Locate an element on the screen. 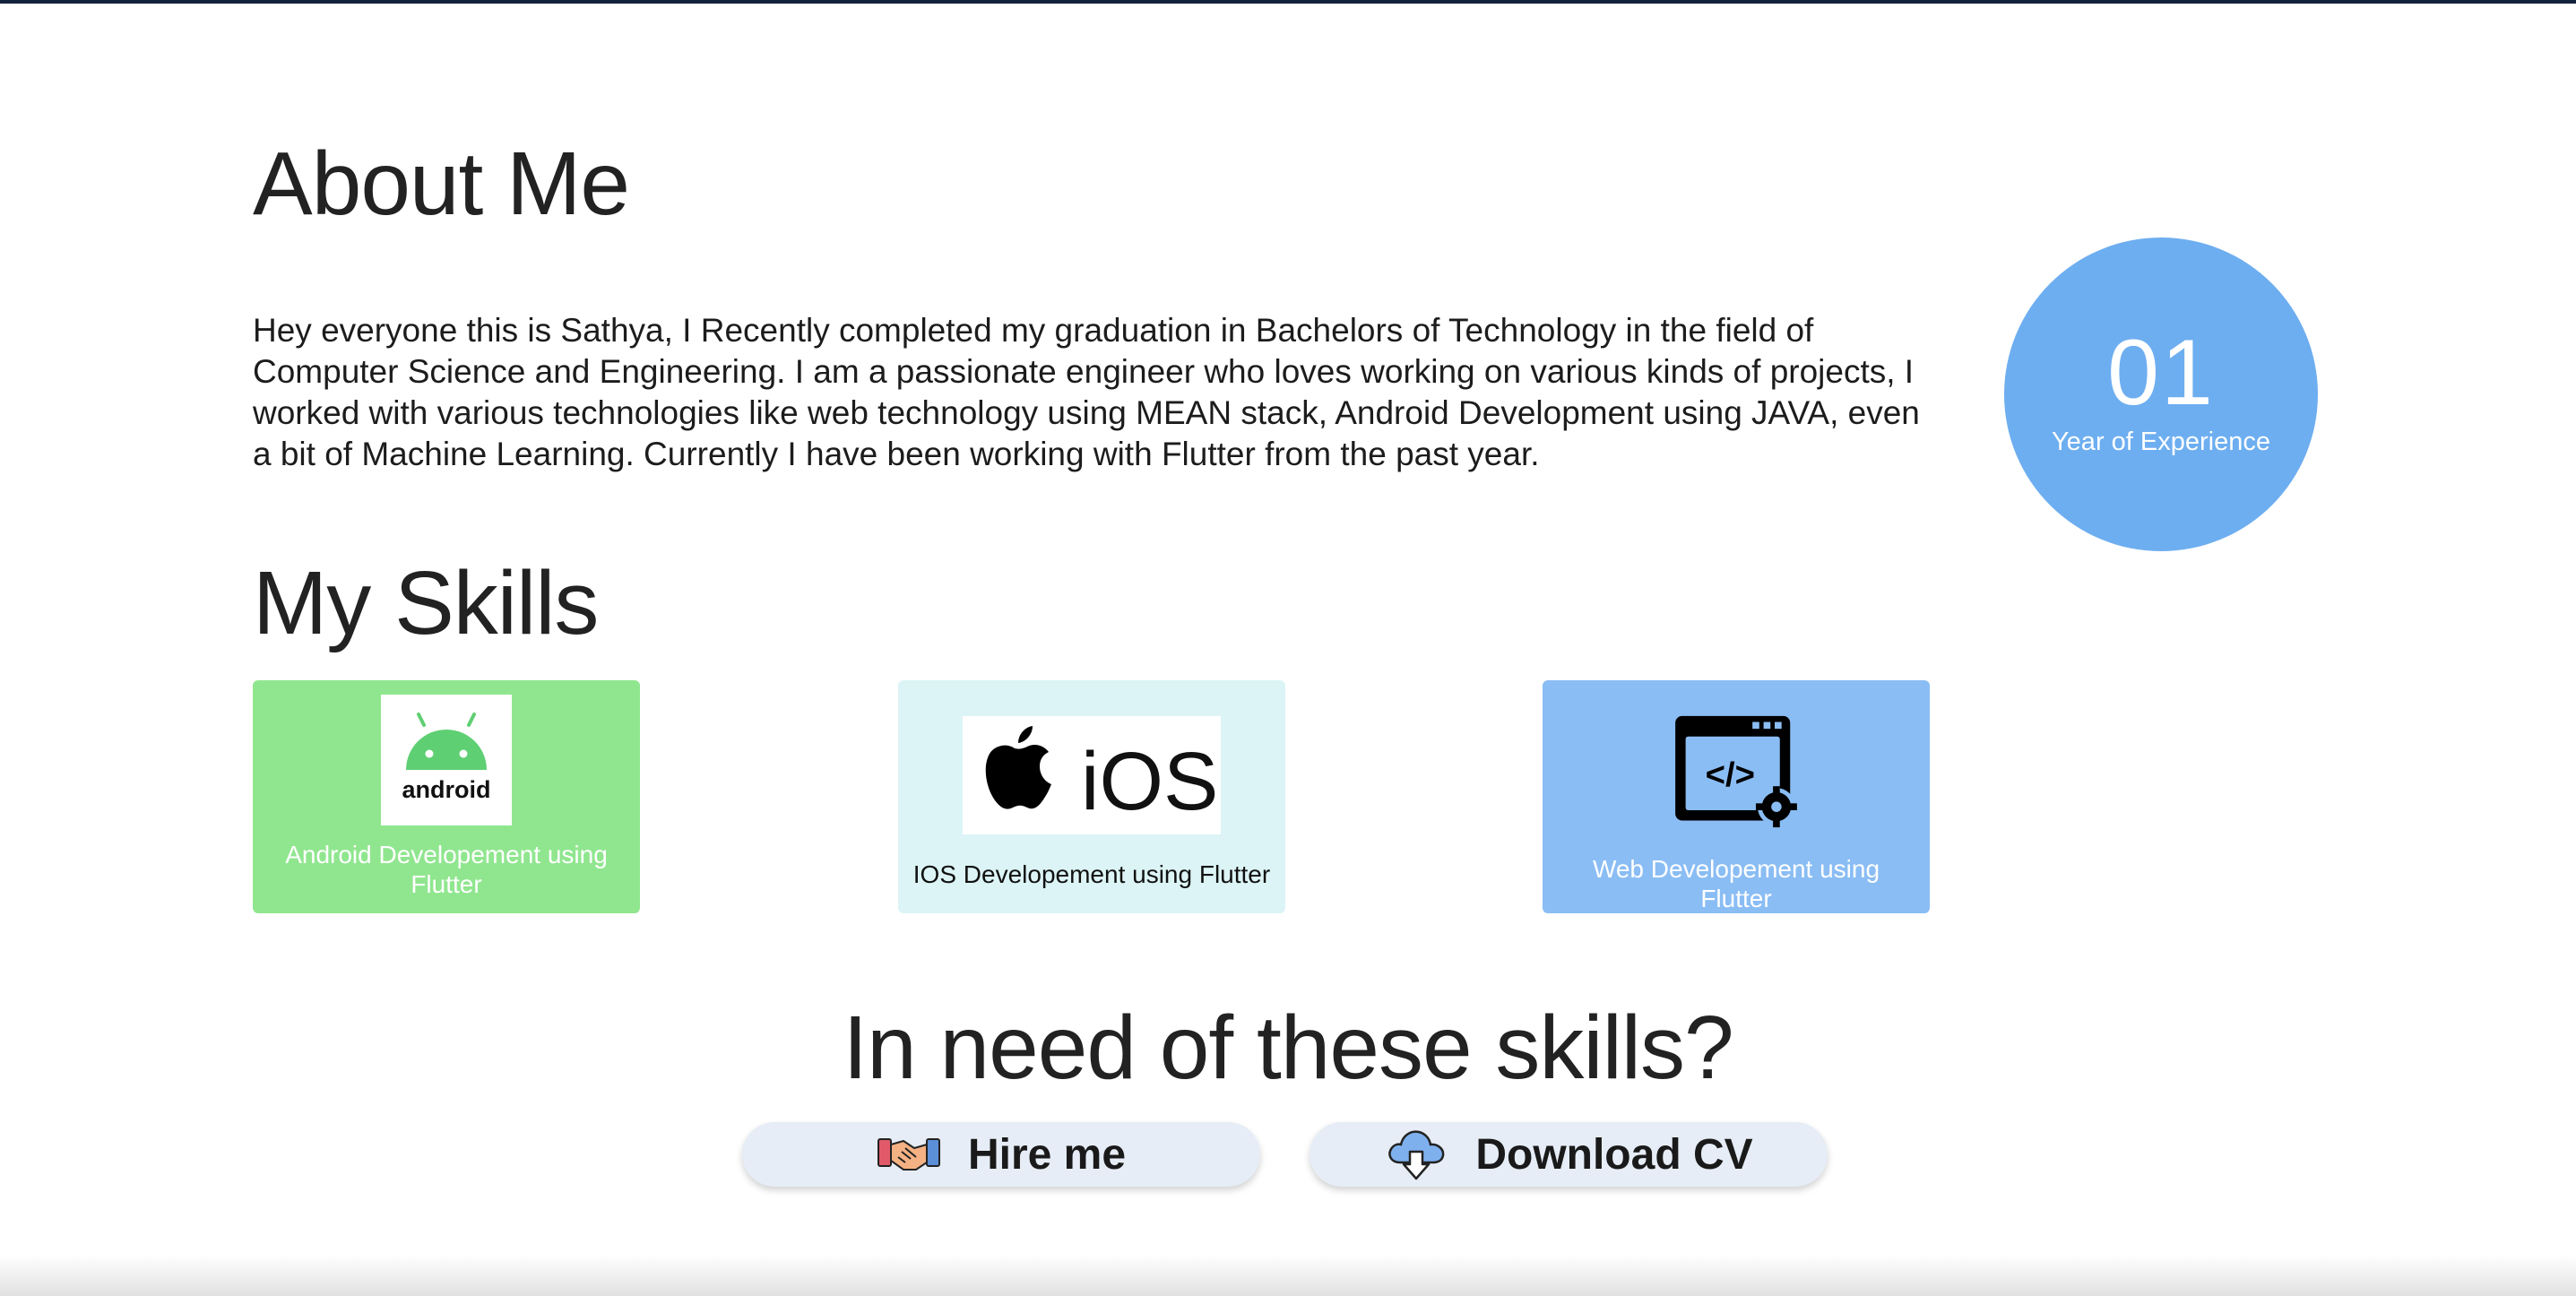  skill-label-ios: IOS Developement using Flutter is located at coordinates (1091, 874).